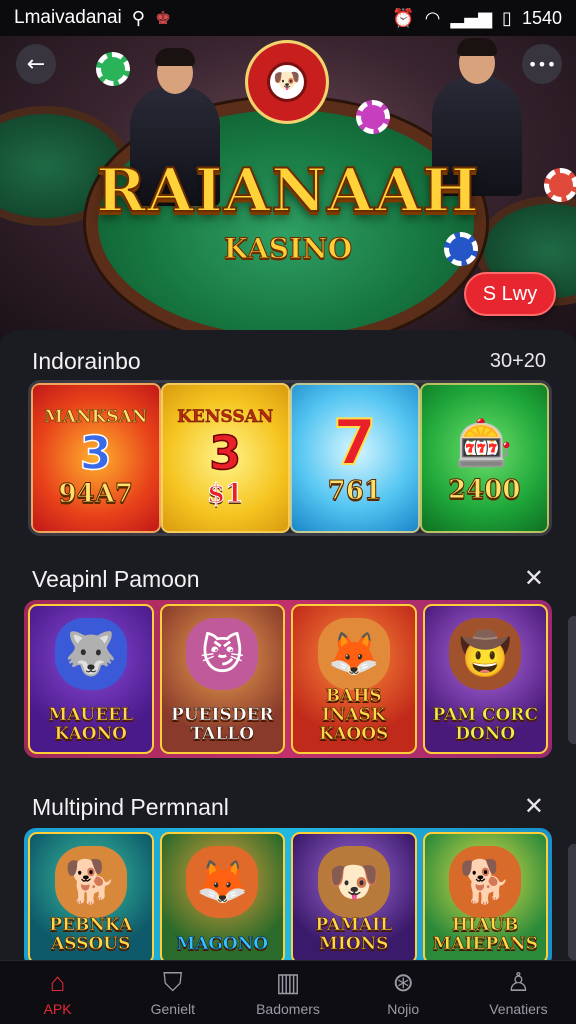 The image size is (576, 1024). I want to click on dog-mascot-icon: 🐶, so click(287, 82).